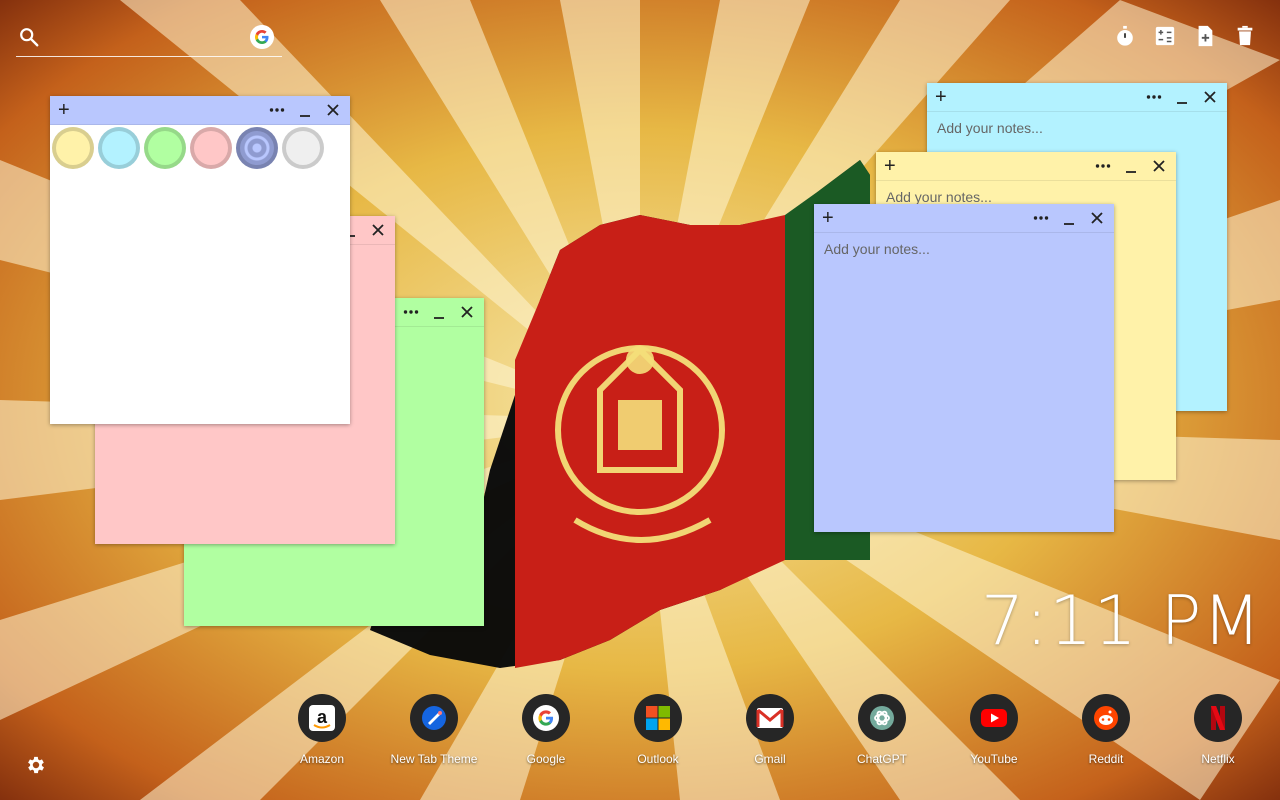  What do you see at coordinates (658, 718) in the screenshot?
I see `outlook-icon` at bounding box center [658, 718].